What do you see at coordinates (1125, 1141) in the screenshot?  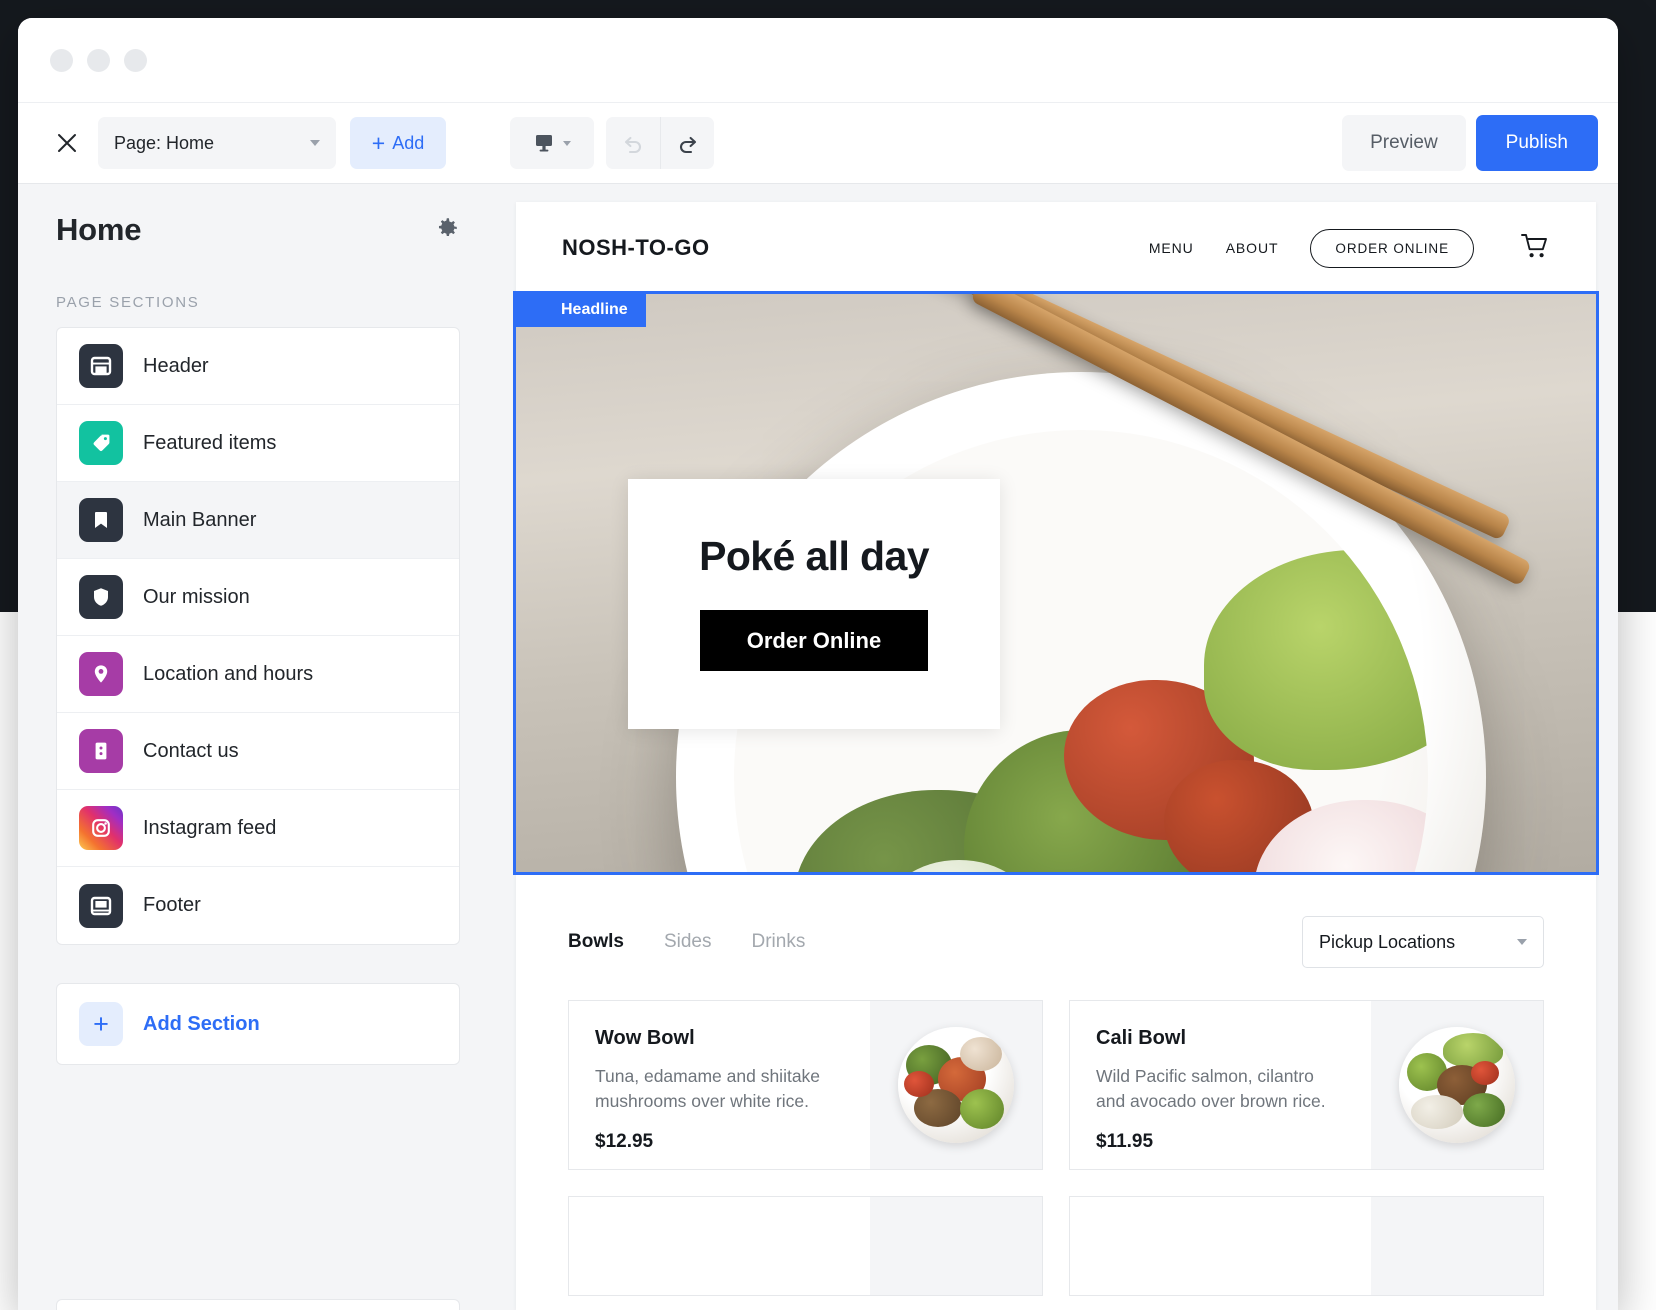 I see `menu-item-price: $11.95` at bounding box center [1125, 1141].